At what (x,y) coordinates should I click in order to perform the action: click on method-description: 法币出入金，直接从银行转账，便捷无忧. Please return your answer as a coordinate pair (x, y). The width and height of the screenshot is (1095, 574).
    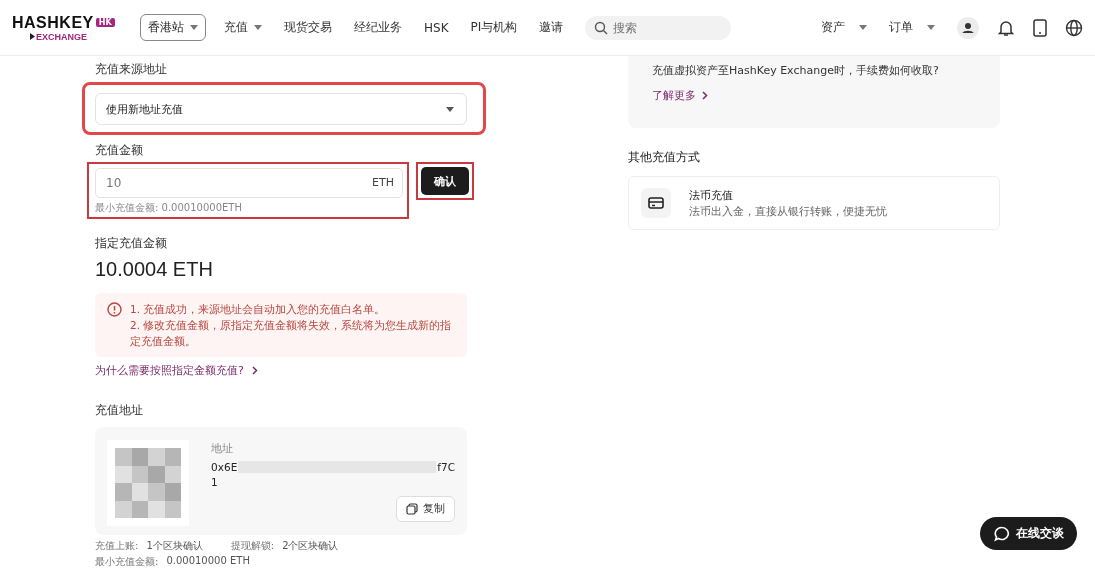
    Looking at the image, I should click on (788, 211).